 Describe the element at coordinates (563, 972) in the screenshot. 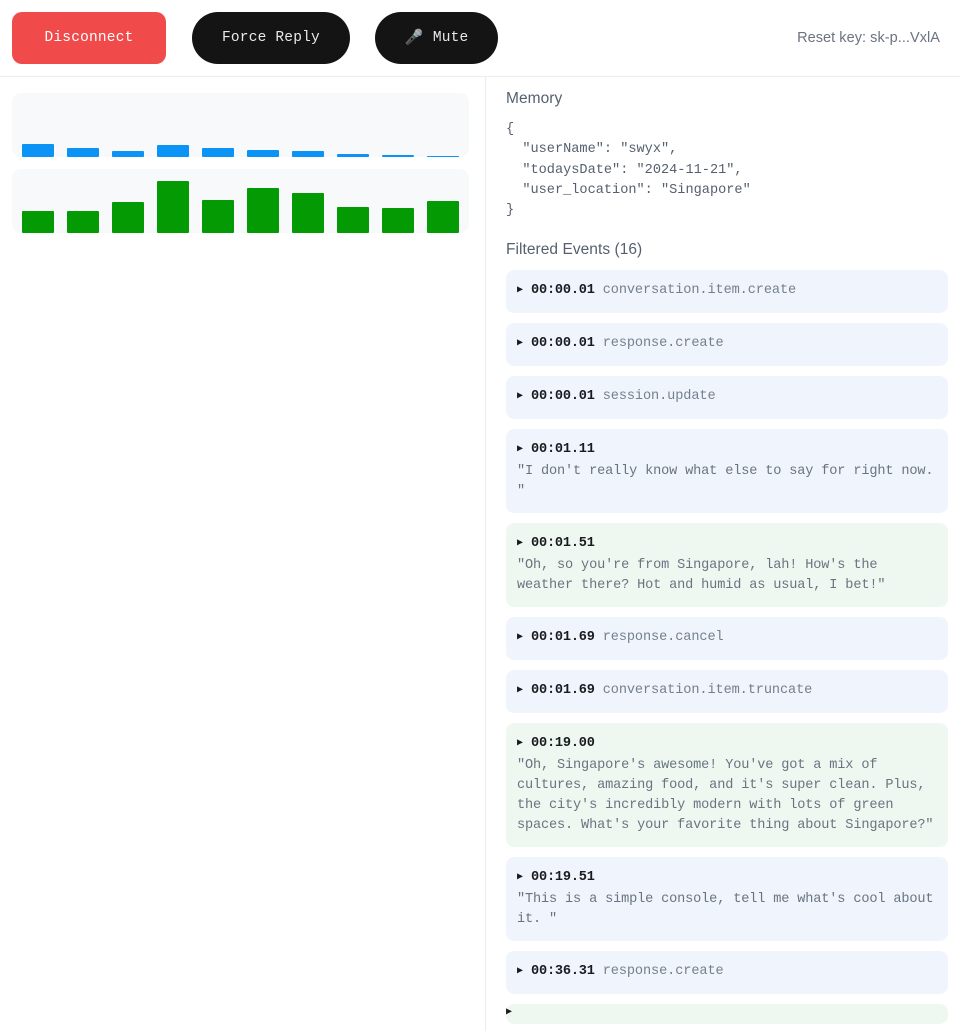

I see `event-timestamp: 00:36.31` at that location.